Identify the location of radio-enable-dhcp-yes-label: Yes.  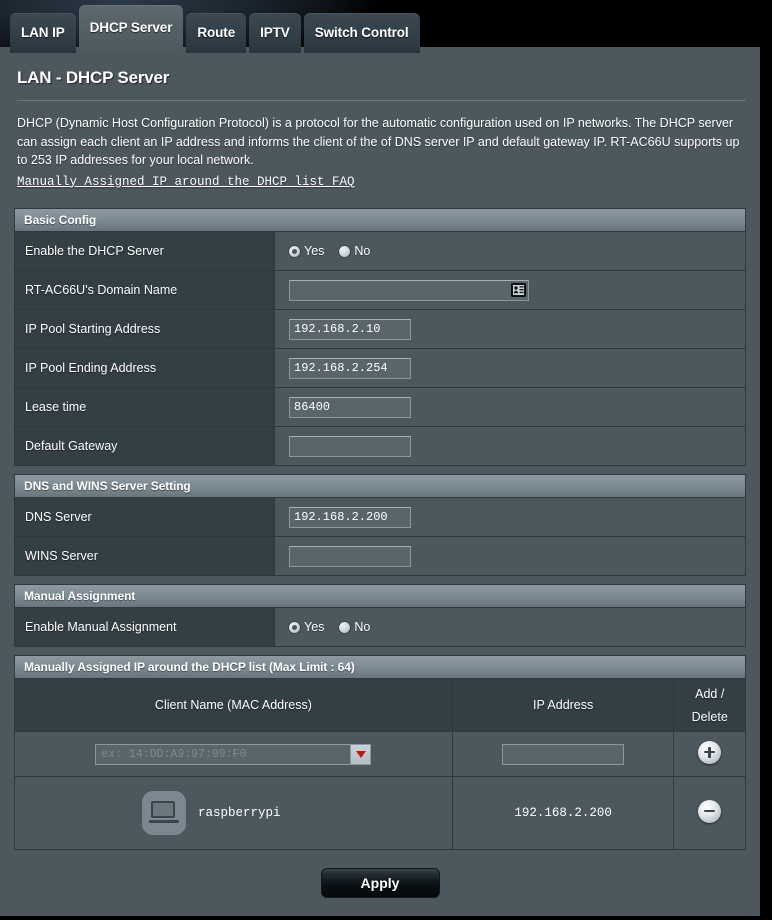
(314, 251).